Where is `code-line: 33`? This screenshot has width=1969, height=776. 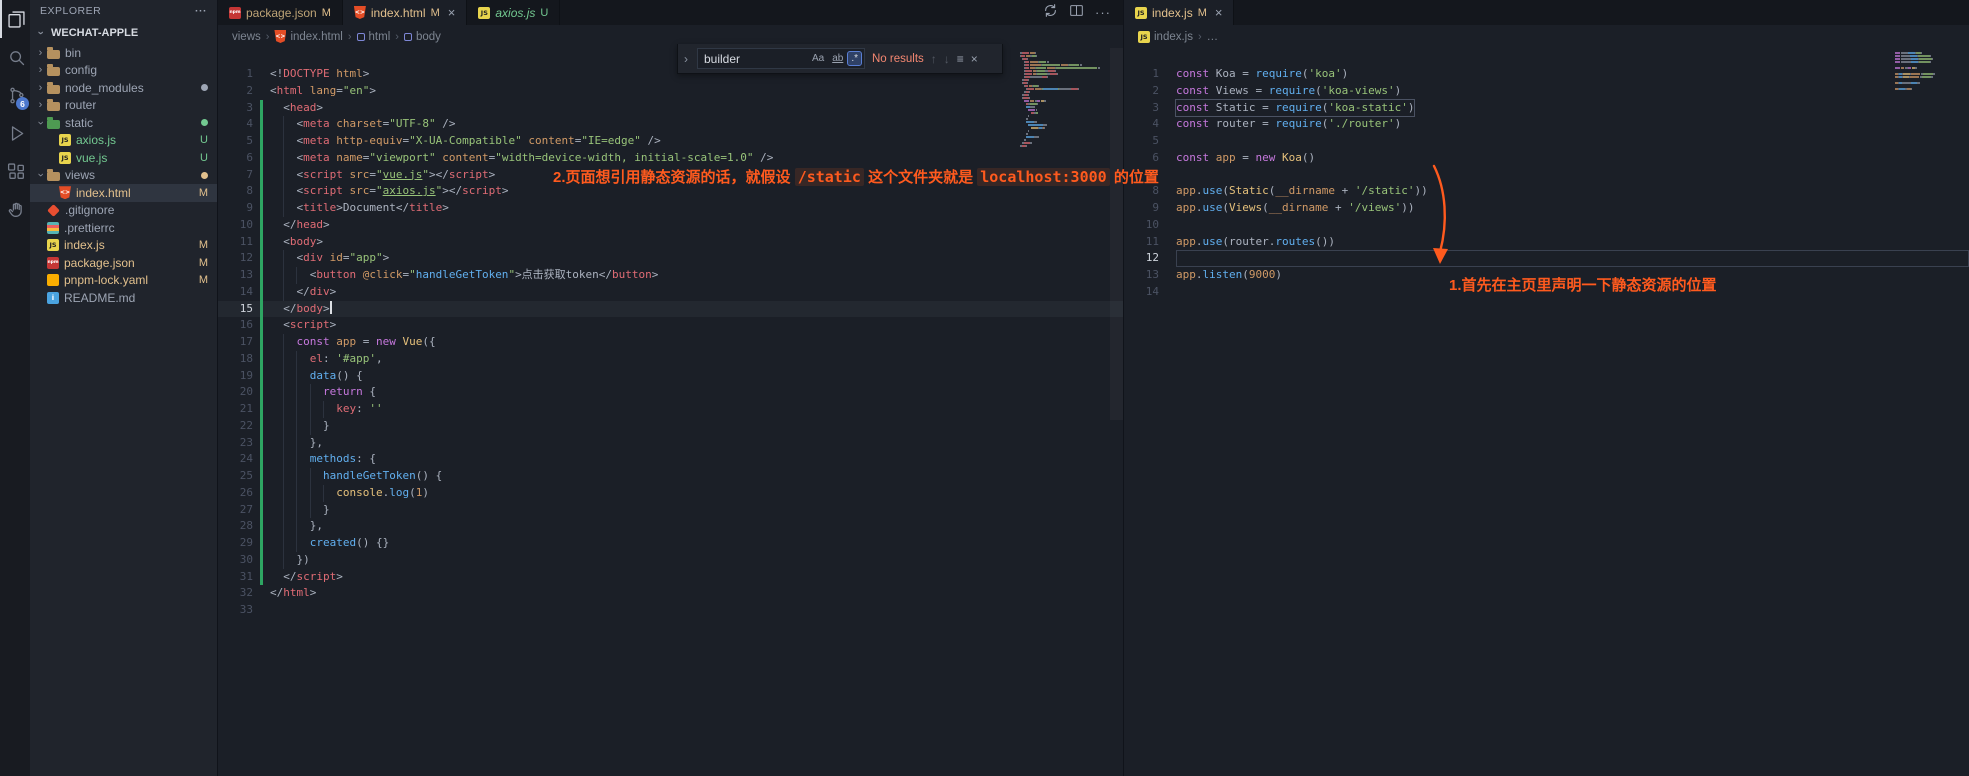
code-line: 33 is located at coordinates (670, 610).